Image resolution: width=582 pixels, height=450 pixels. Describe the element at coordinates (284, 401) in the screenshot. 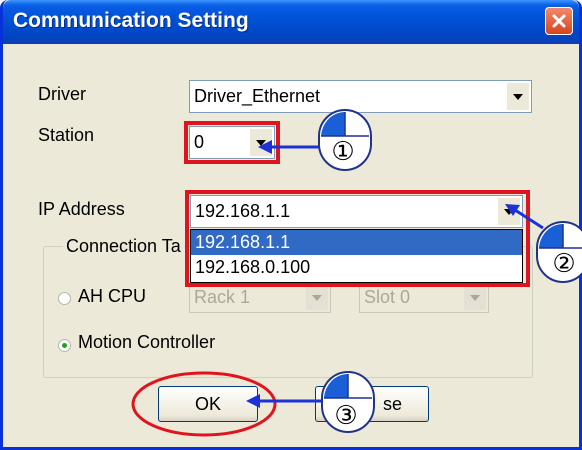

I see `arrow-step3-icon` at that location.